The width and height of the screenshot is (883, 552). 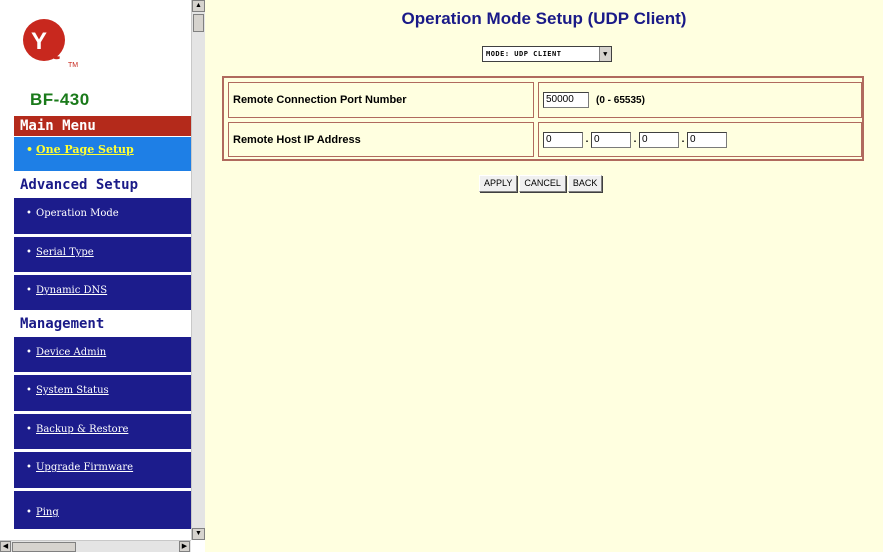 I want to click on main-menu-header: Main Menu, so click(x=103, y=126).